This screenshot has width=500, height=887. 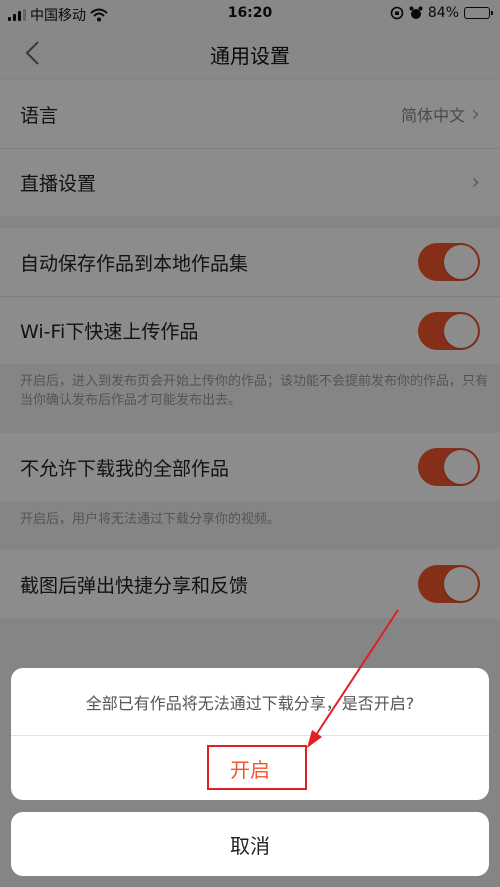 I want to click on annotation-arrow-icon, so click(x=353, y=678).